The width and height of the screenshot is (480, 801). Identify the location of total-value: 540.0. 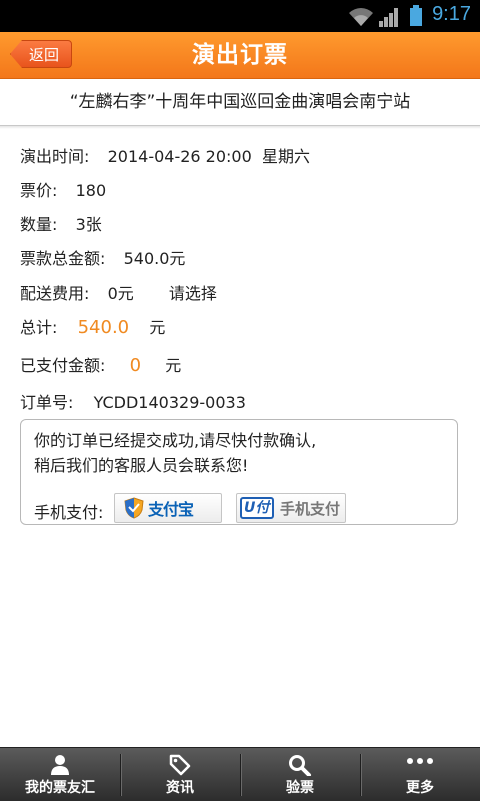
(103, 327).